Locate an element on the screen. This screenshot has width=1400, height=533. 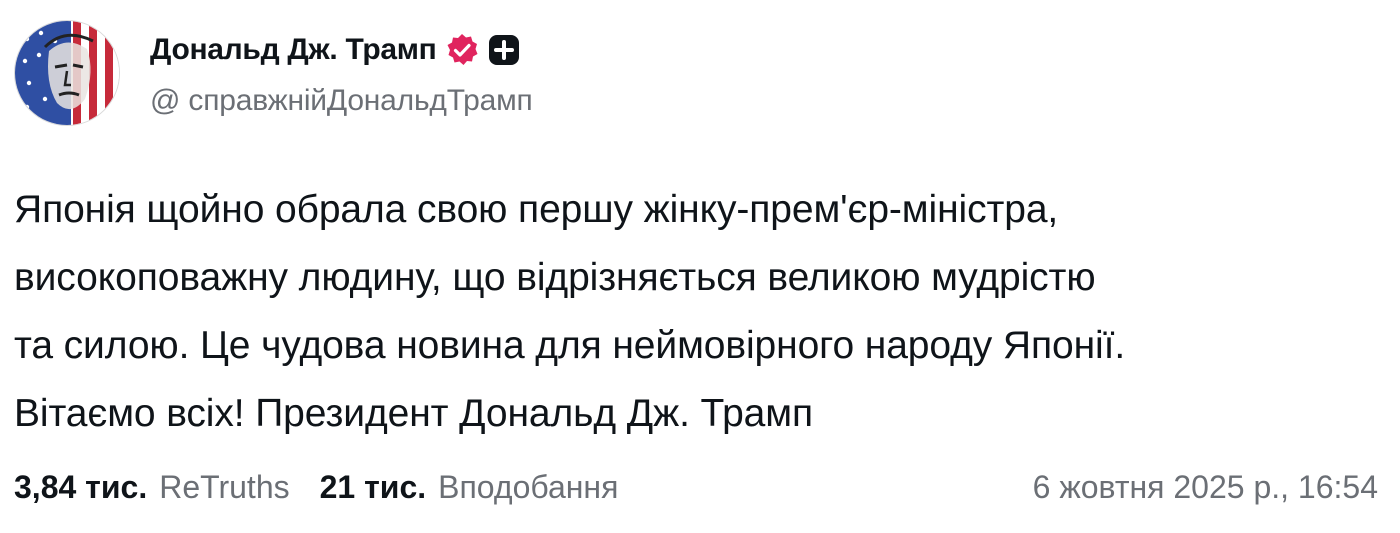
verified-badge-icon is located at coordinates (462, 50).